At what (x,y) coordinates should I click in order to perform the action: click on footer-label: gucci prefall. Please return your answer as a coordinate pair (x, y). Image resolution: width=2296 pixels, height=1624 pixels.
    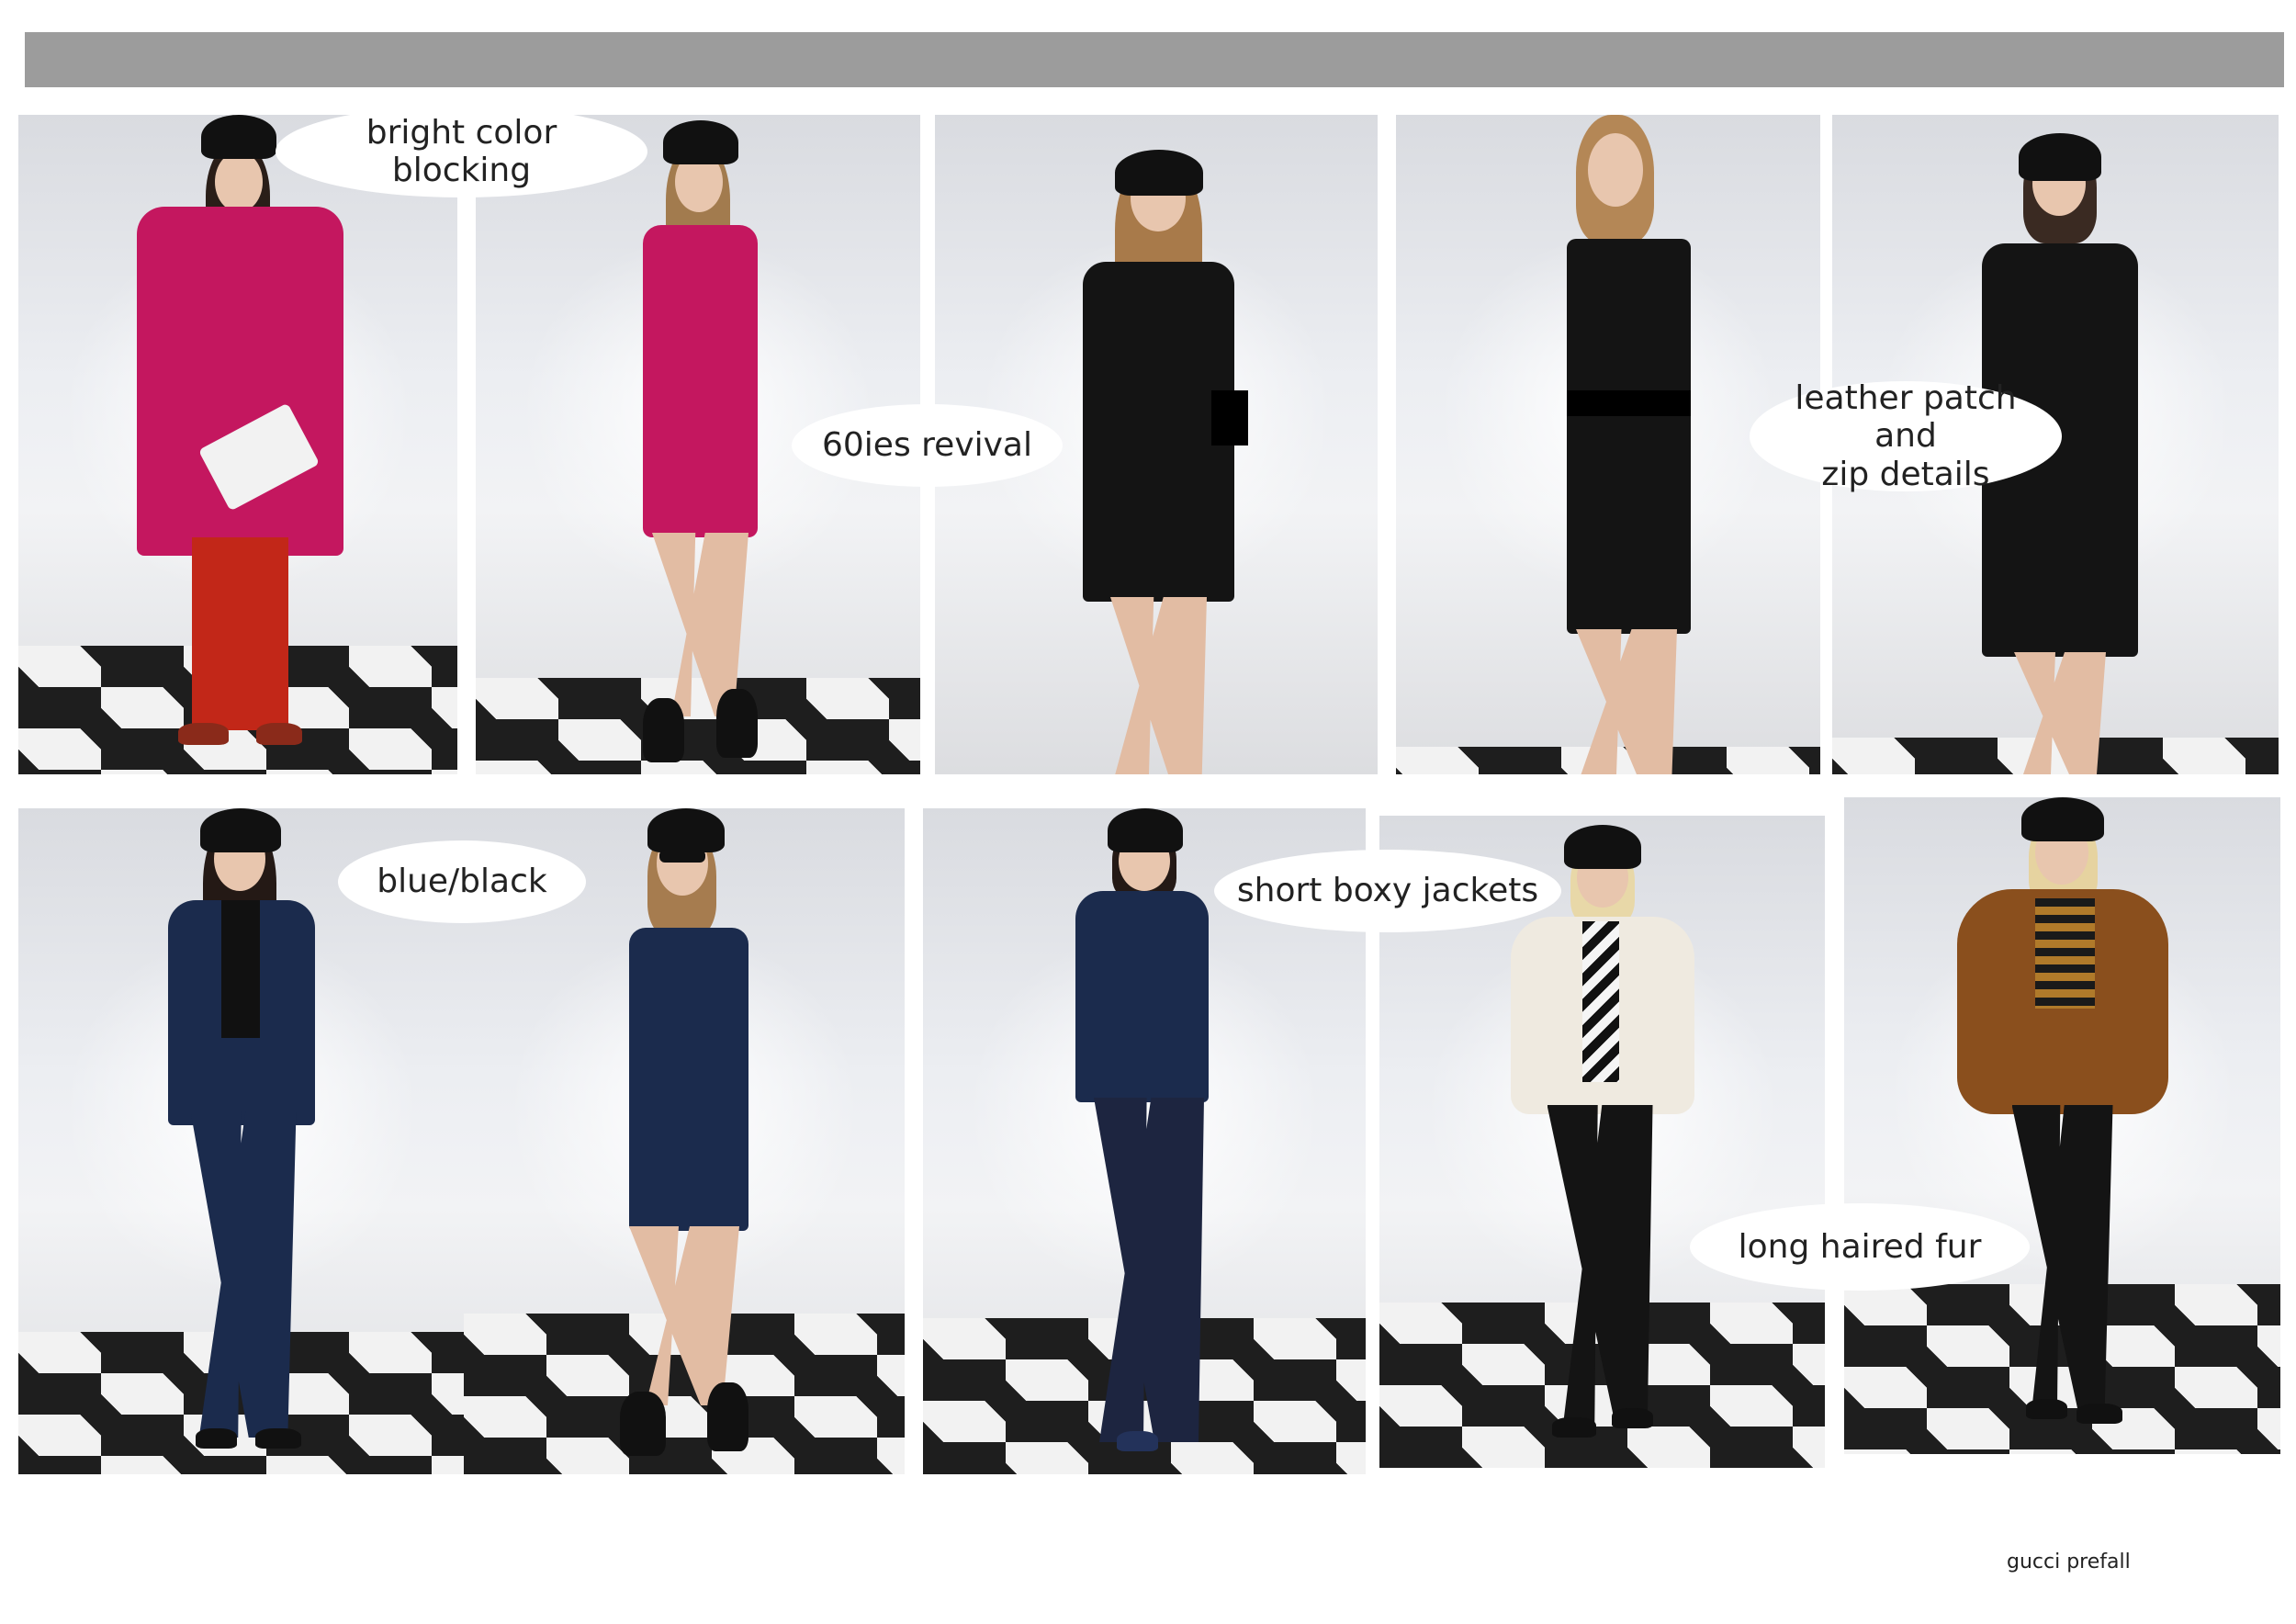
    Looking at the image, I should click on (2069, 1562).